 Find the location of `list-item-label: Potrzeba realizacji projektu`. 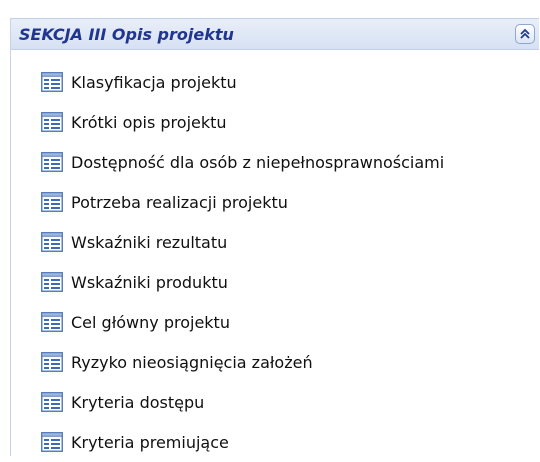

list-item-label: Potrzeba realizacji projektu is located at coordinates (179, 202).